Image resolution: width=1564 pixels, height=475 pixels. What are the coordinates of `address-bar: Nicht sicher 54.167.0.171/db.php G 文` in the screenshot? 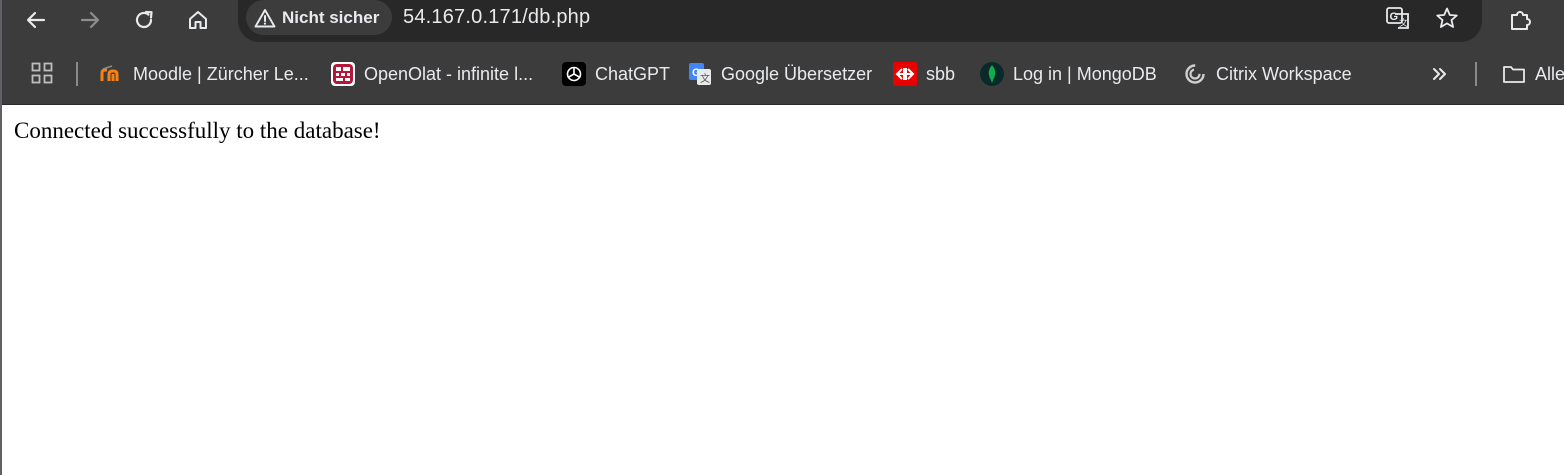 It's located at (860, 21).